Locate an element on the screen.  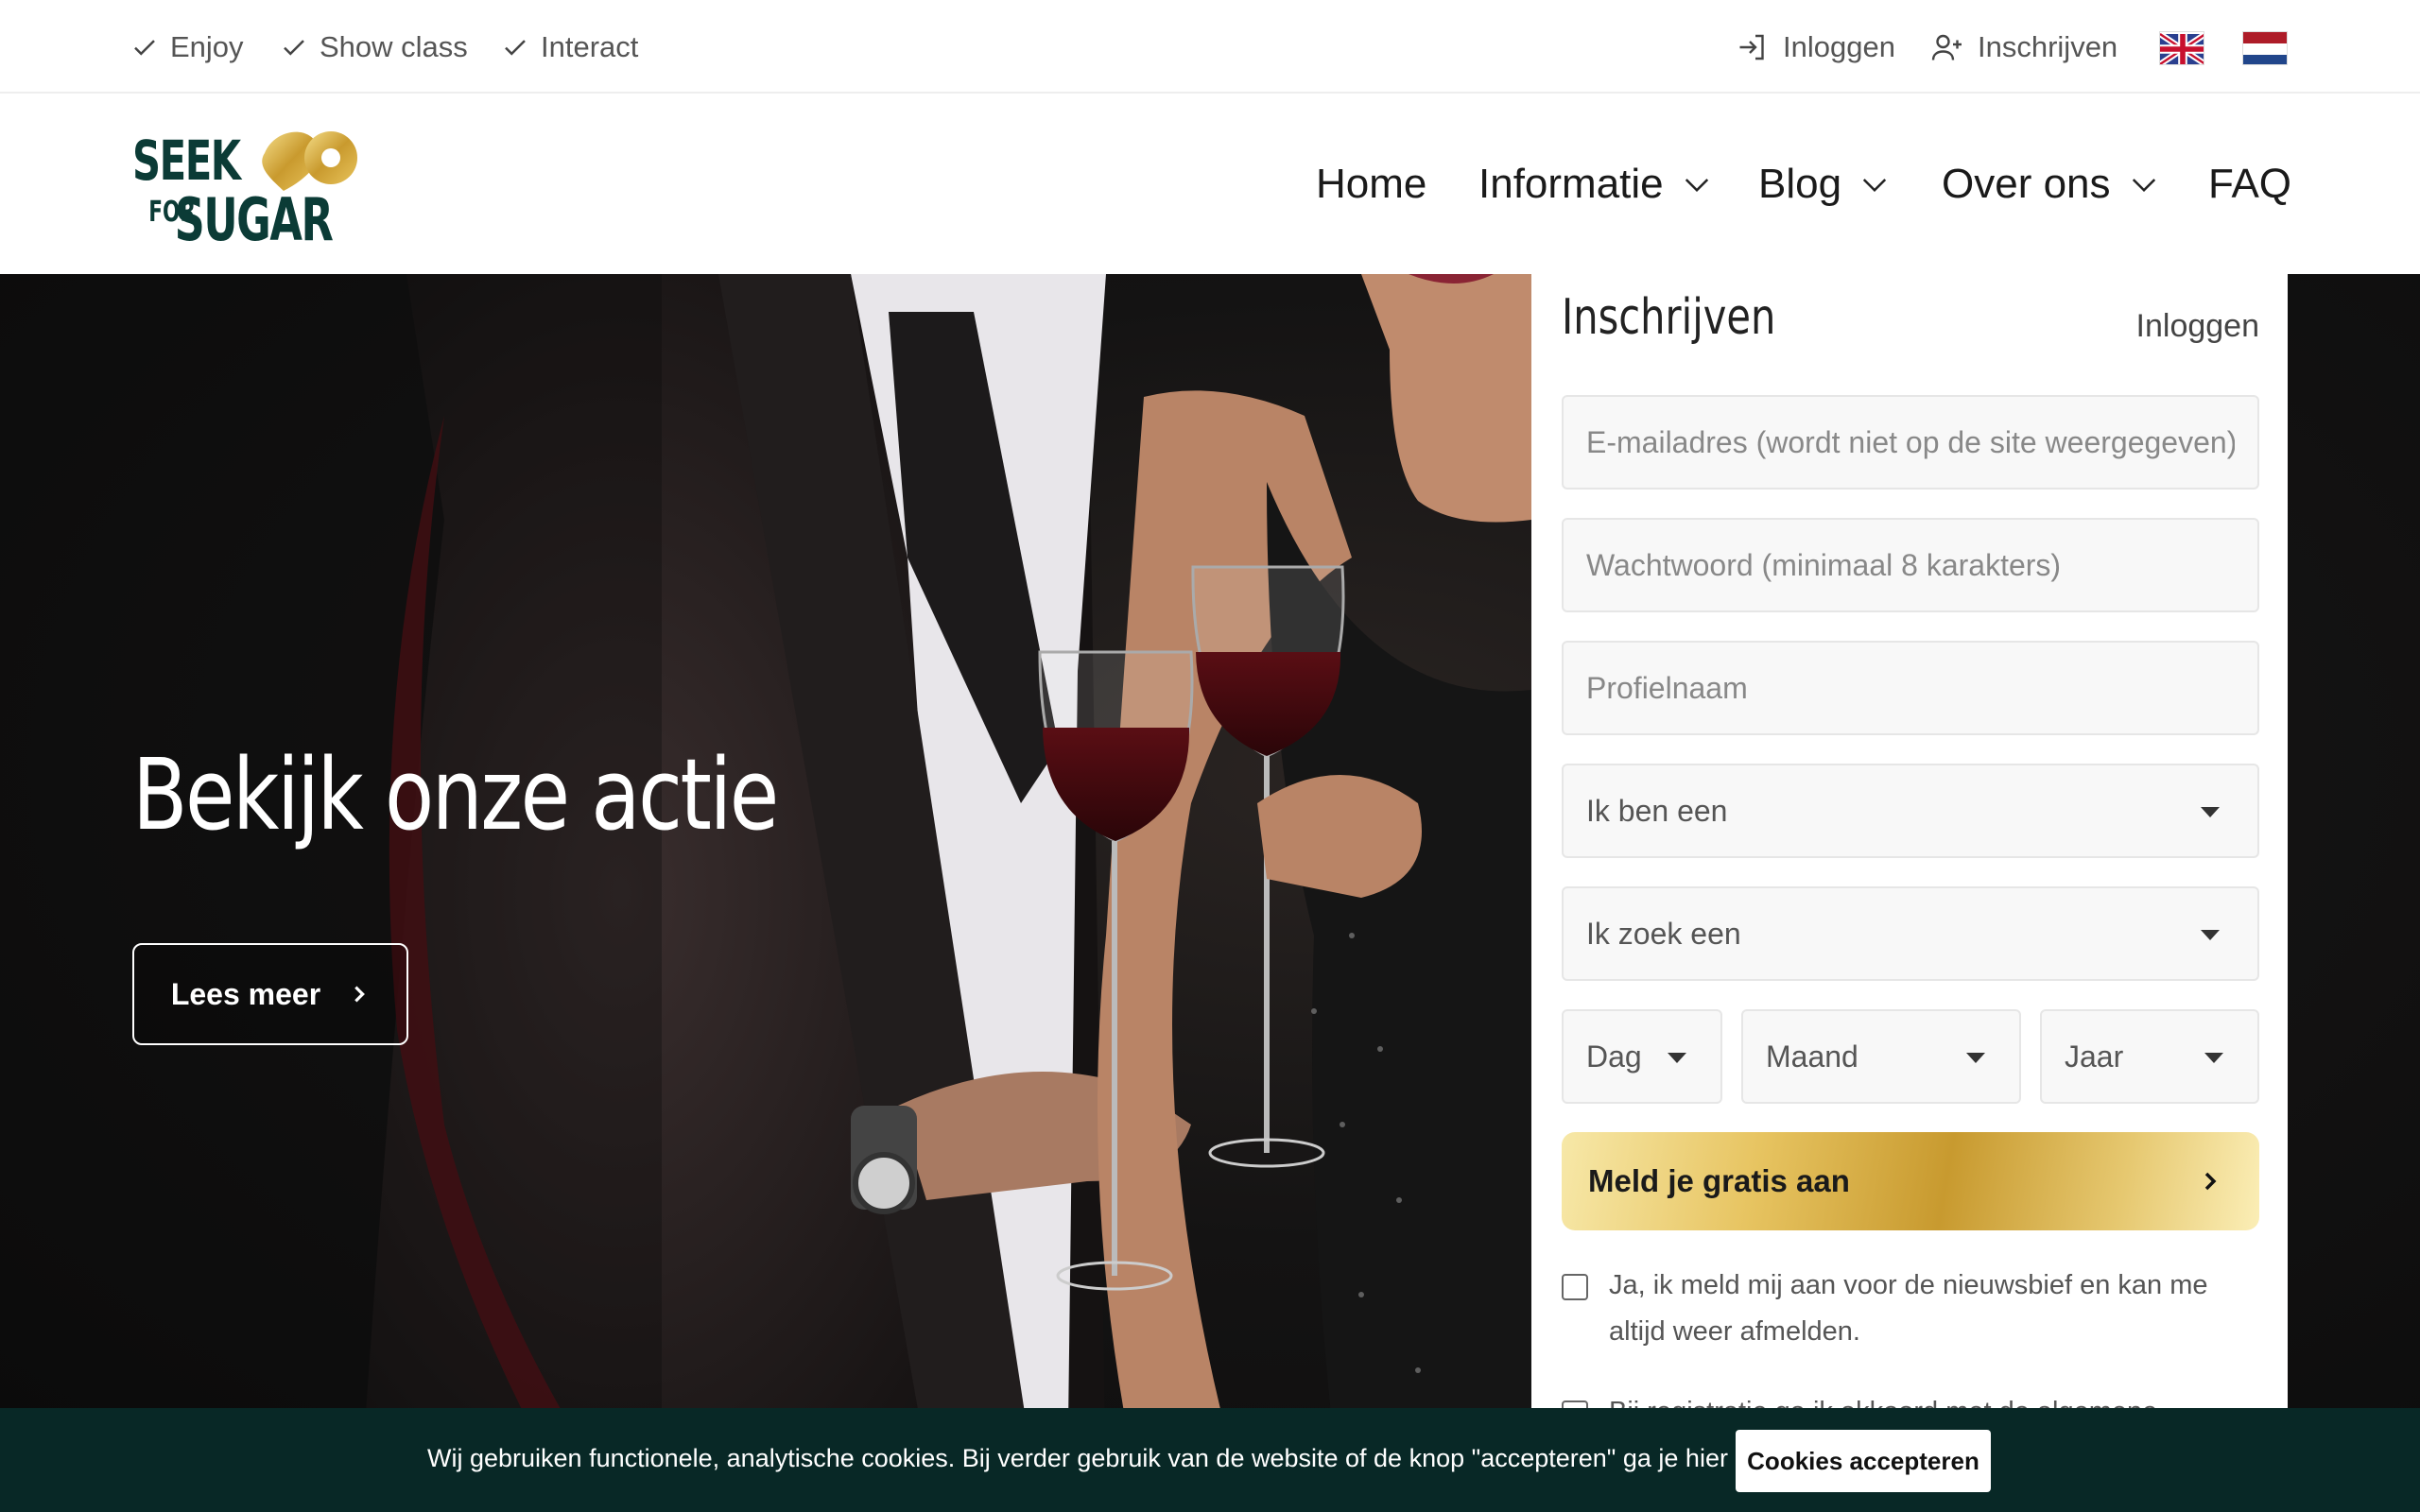
nav-informatie: Informatie is located at coordinates (1594, 184).